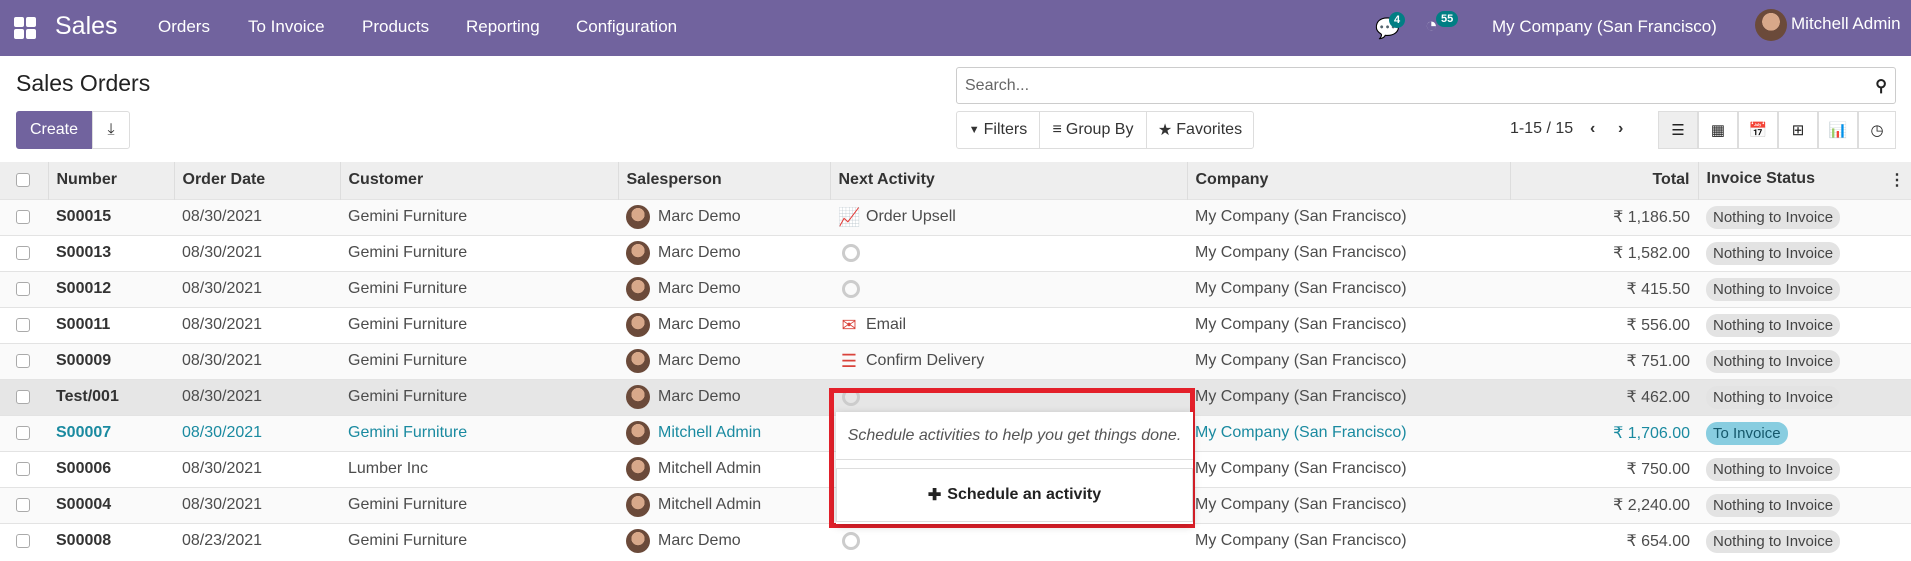 This screenshot has width=1911, height=561. Describe the element at coordinates (1897, 180) in the screenshot. I see `optional-columns-icon: ⋮` at that location.